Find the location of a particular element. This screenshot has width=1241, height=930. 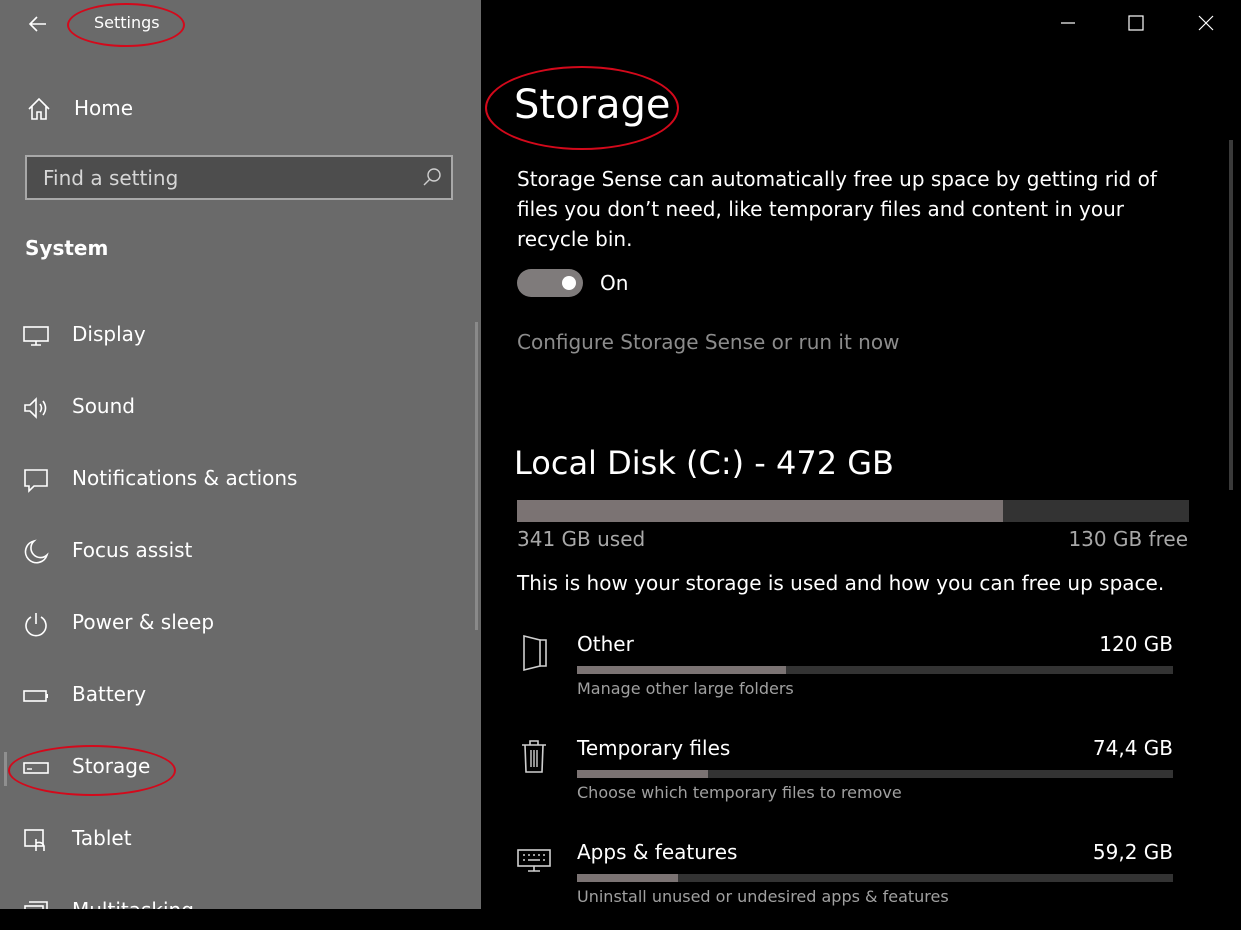

storage-sense-toggle is located at coordinates (550, 283).